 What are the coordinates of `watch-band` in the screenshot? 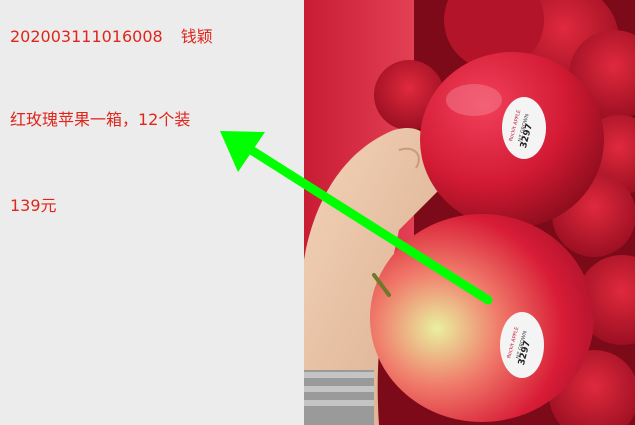 It's located at (339, 397).